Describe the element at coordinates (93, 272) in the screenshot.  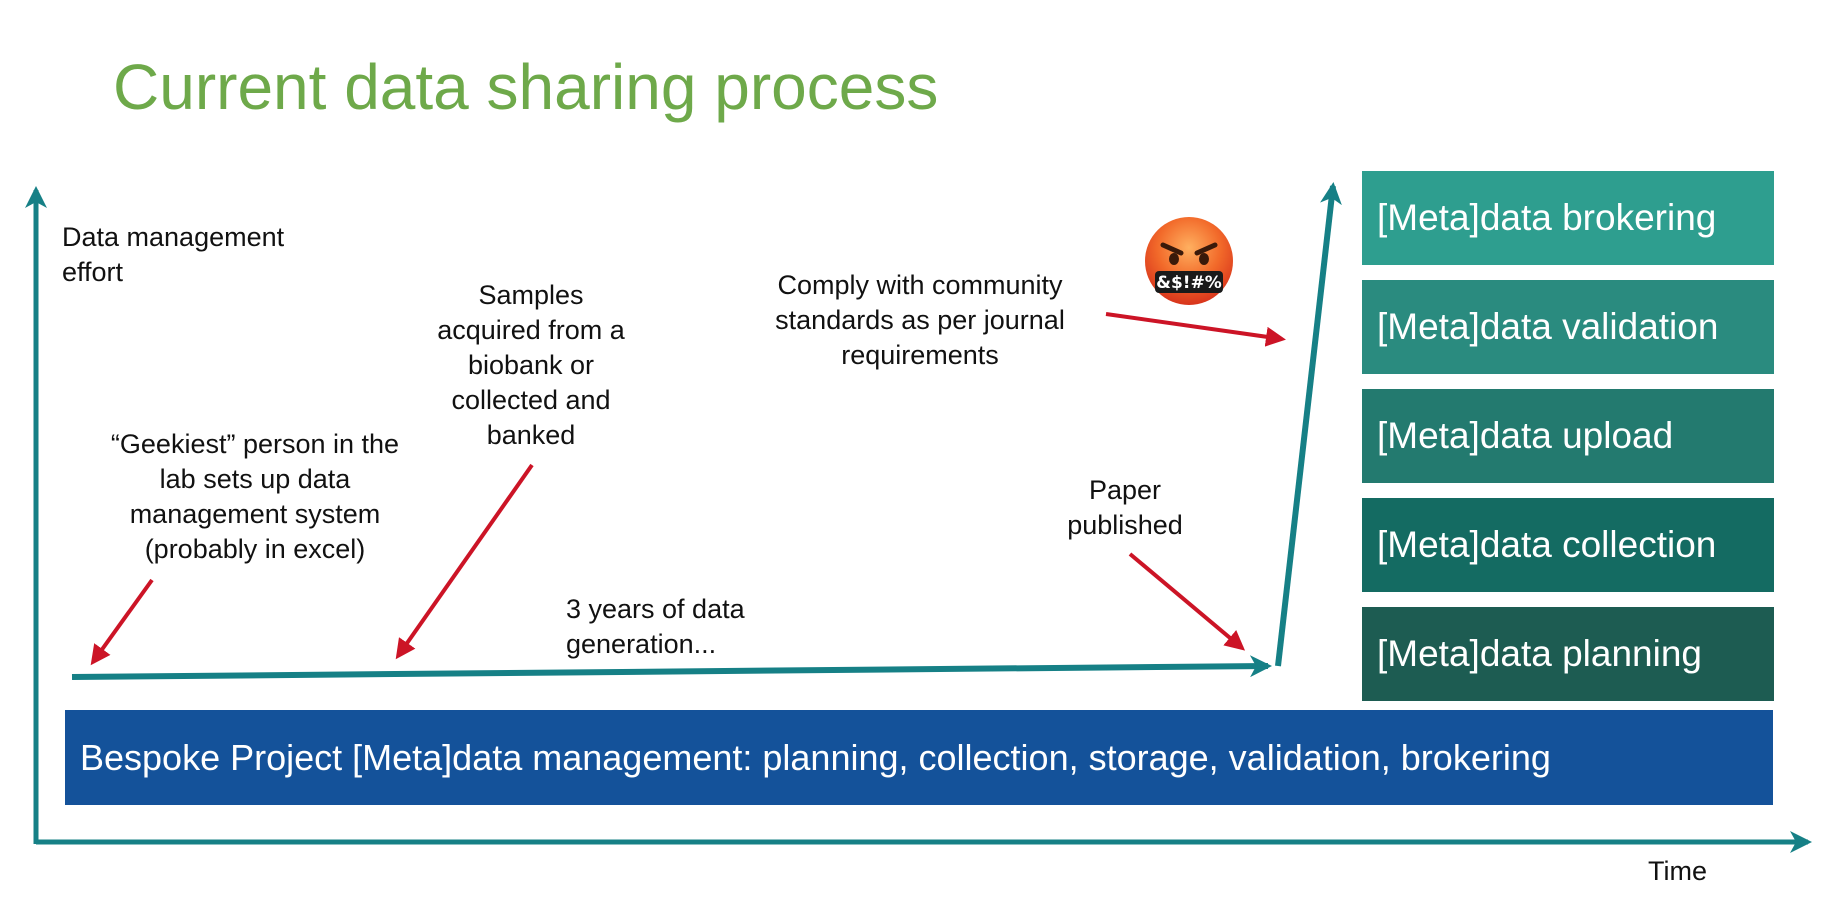
I see `y-axis-label-line: effort` at that location.